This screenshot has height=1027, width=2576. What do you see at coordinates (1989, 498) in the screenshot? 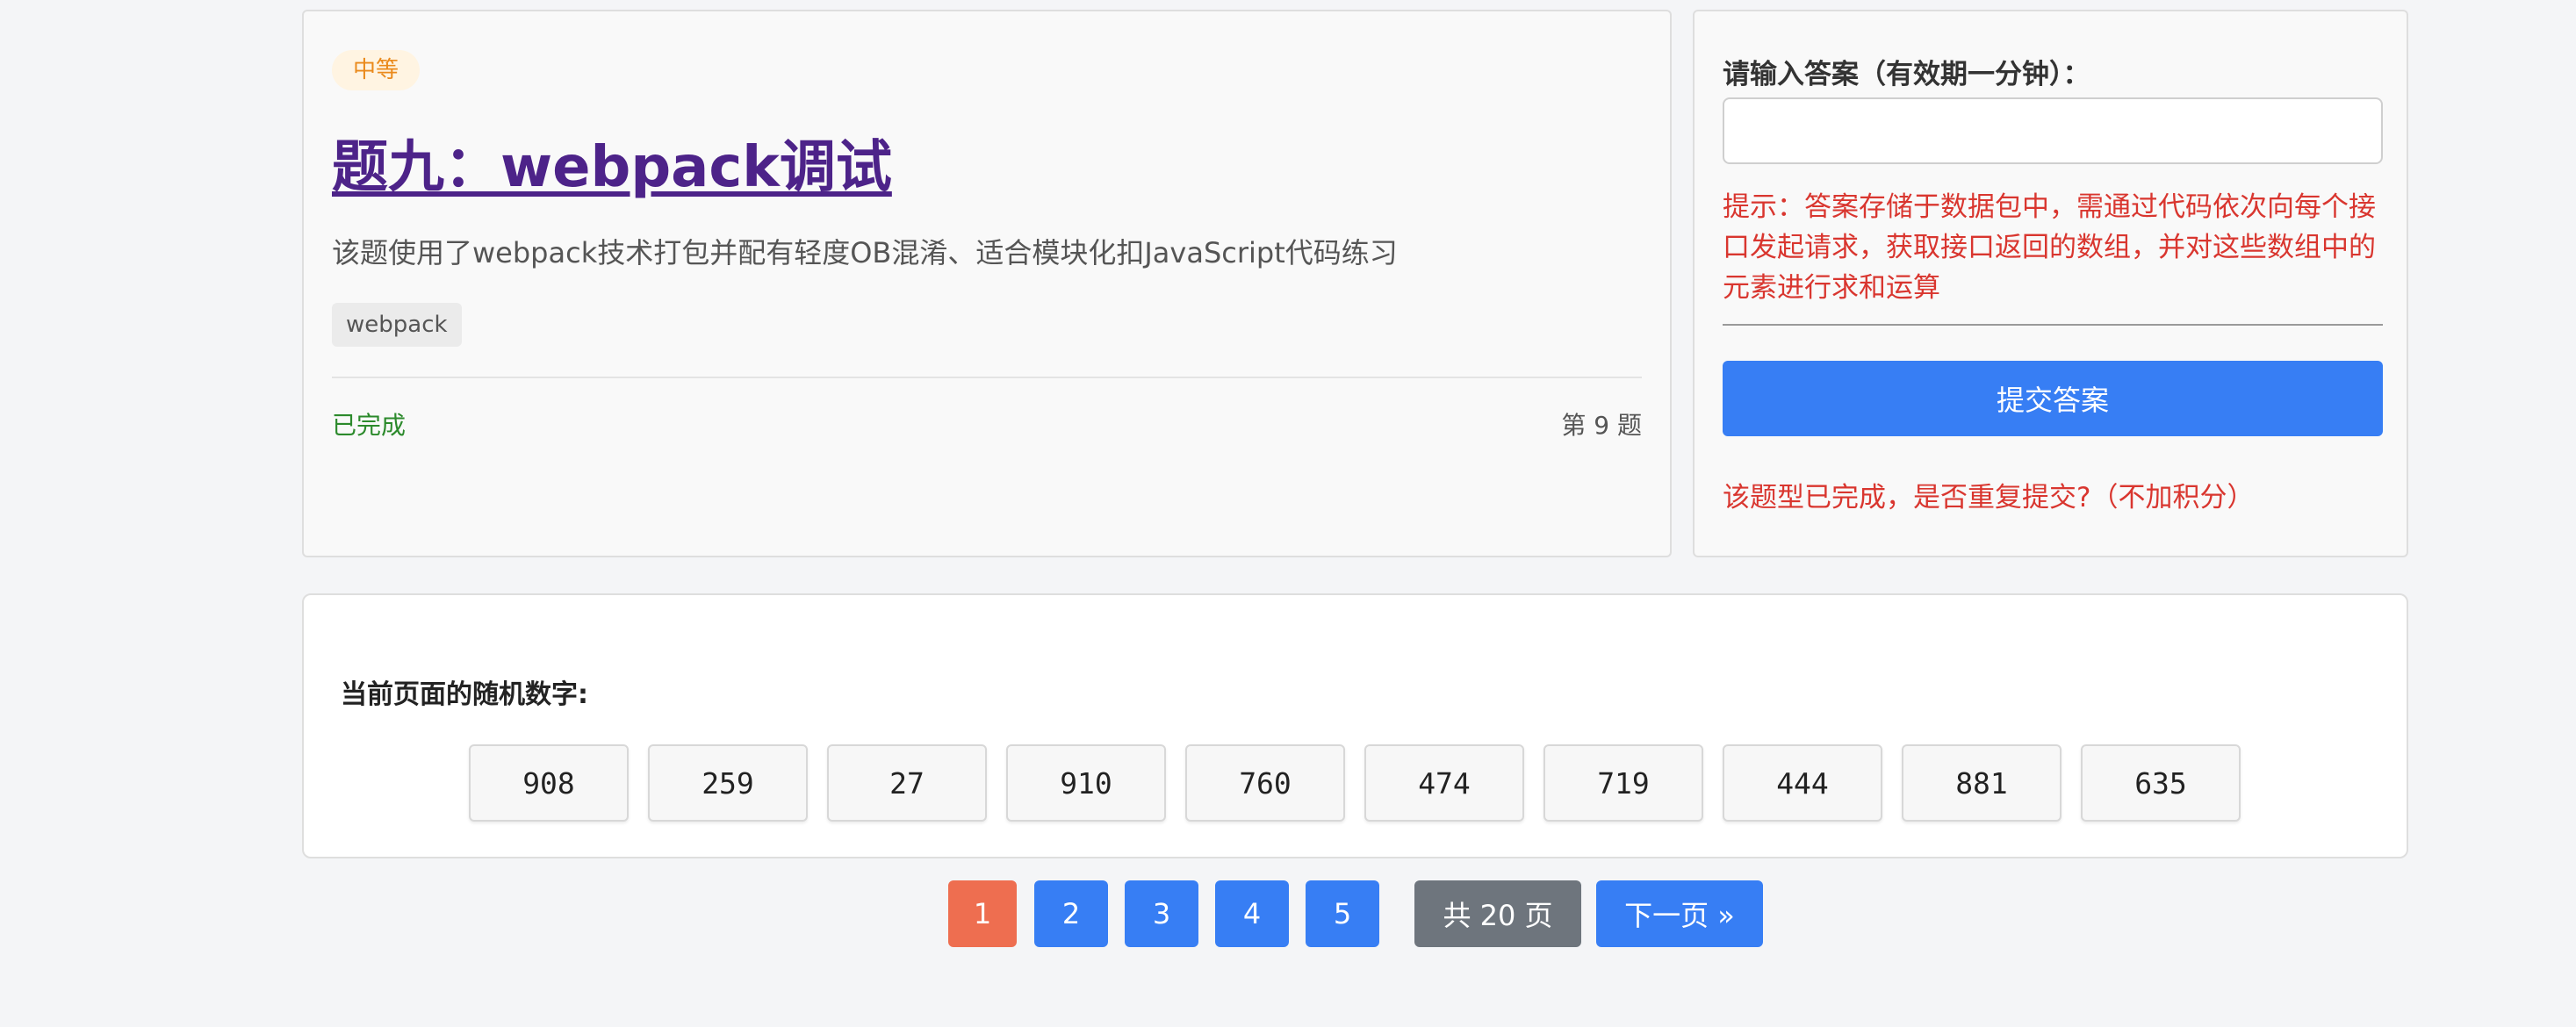
I see `repeat-notice: 该题型已完成，是否重复提交?（不加积分）` at bounding box center [1989, 498].